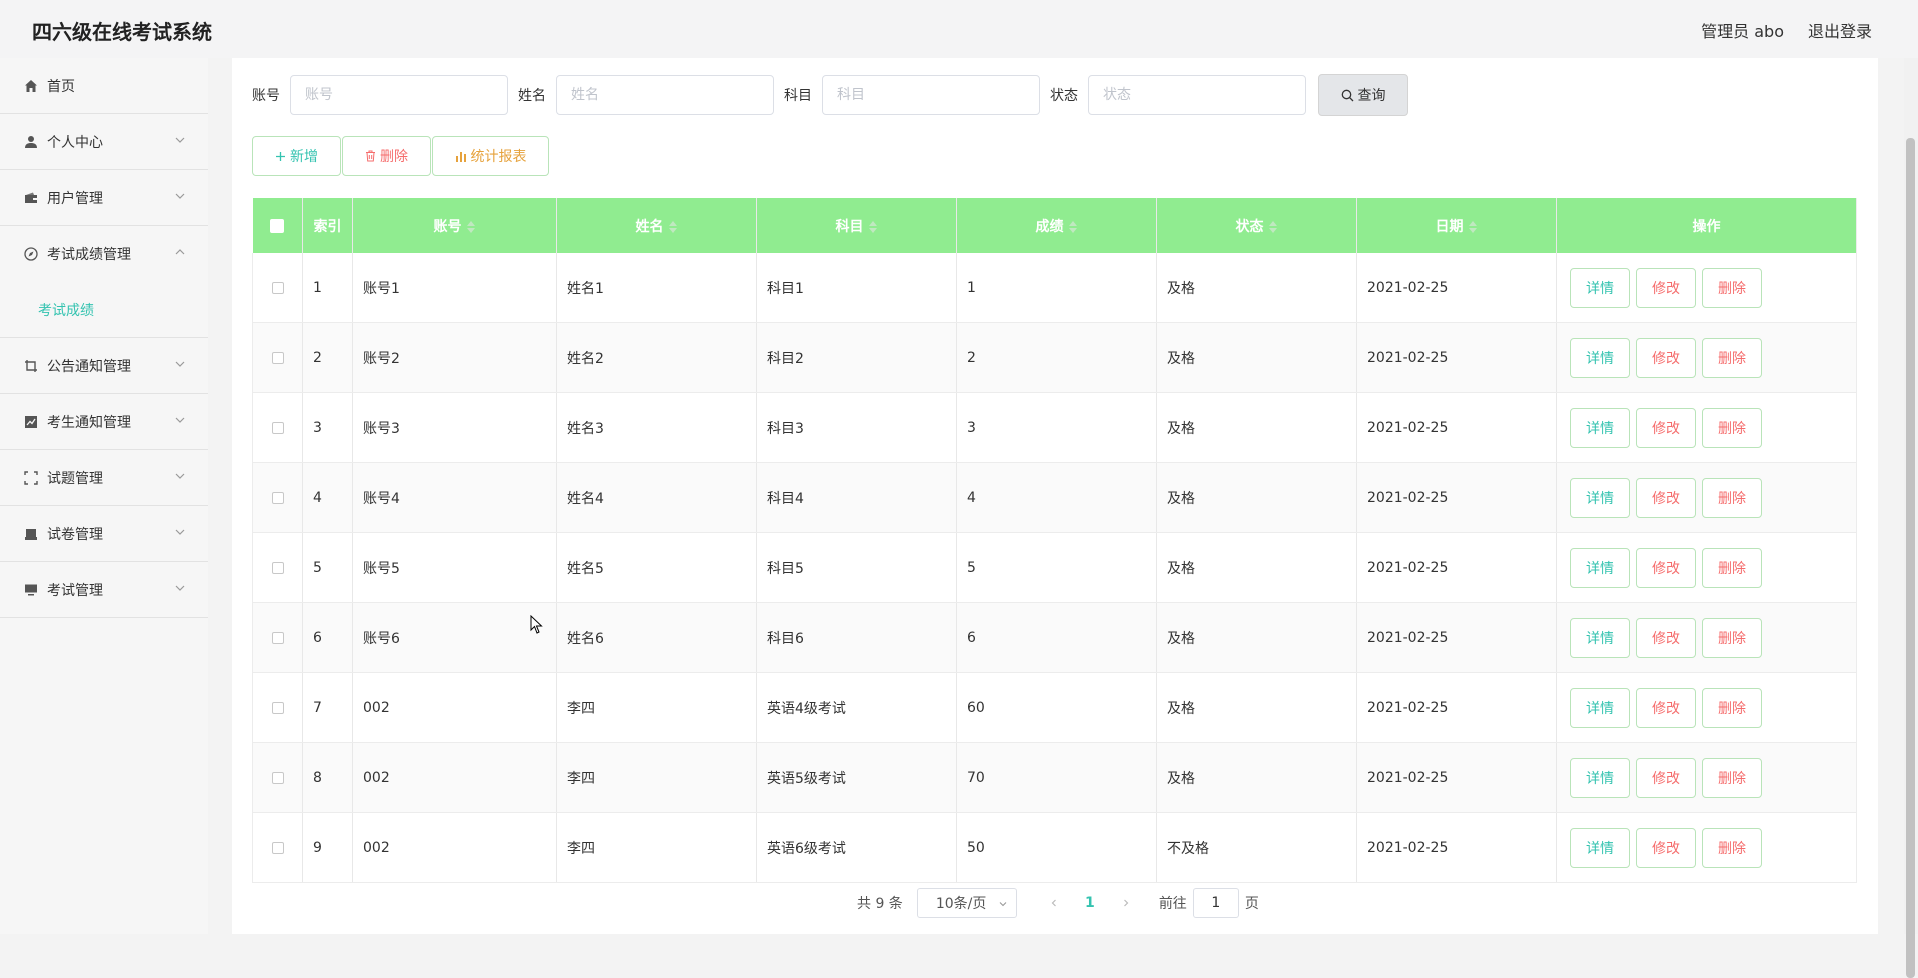  What do you see at coordinates (454, 427) in the screenshot?
I see `cell-account: 账号3` at bounding box center [454, 427].